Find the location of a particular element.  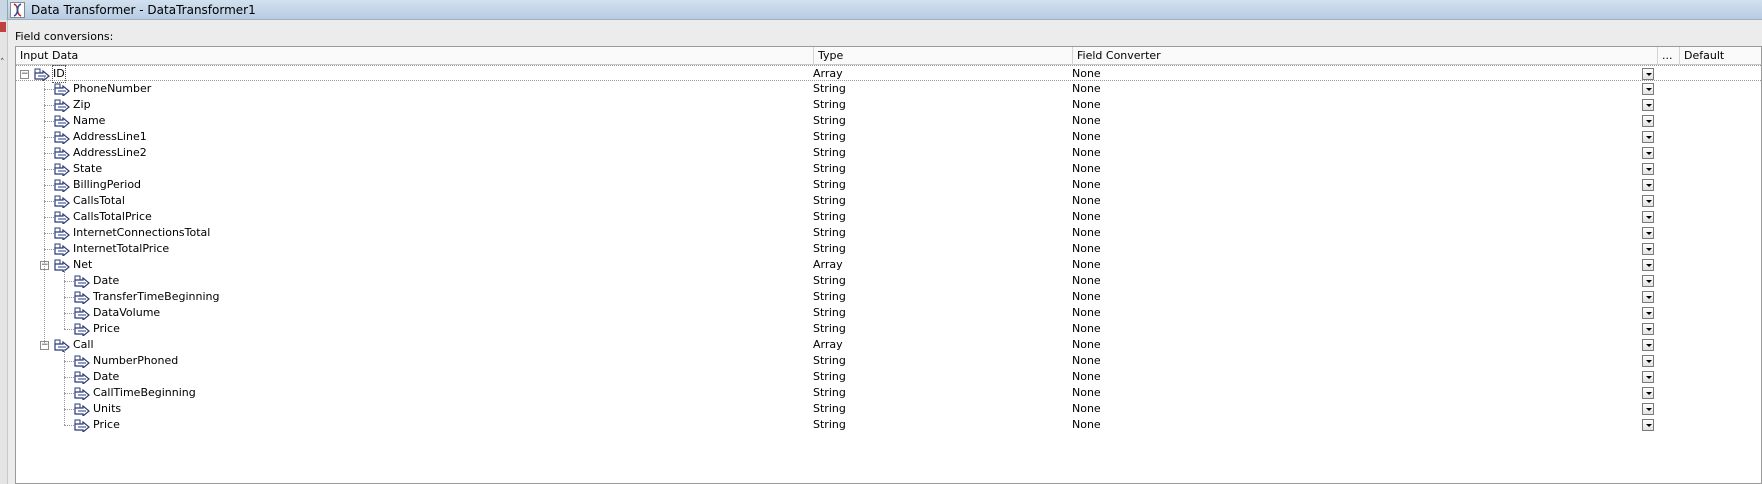

table-row: State String None is located at coordinates (888, 169).